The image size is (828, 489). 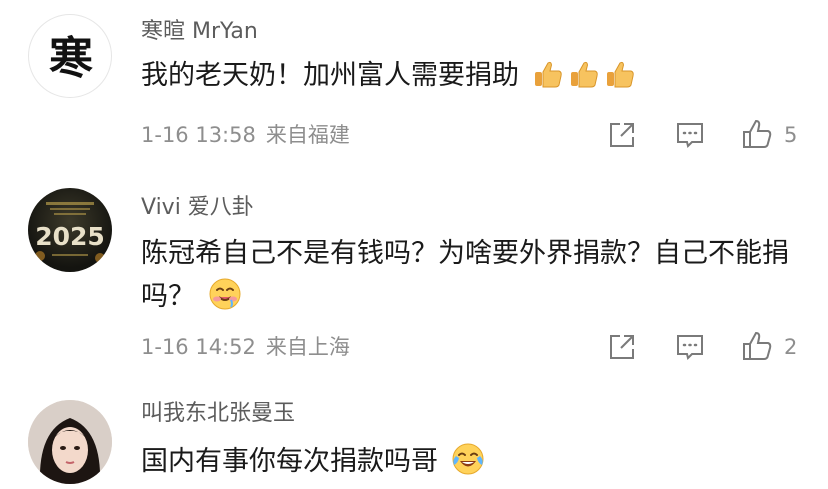 I want to click on comment-meta: 1-16 14:52 来自上海, so click(x=245, y=347).